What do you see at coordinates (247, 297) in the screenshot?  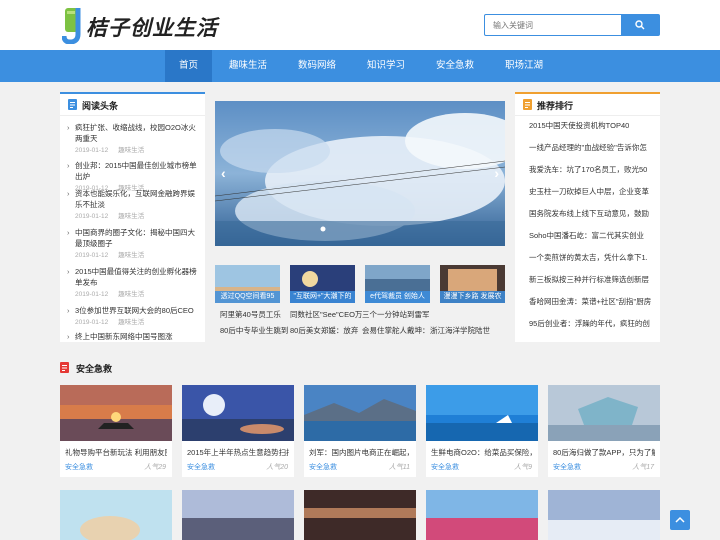 I see `thumb-caption: 透过QQ空间看95` at bounding box center [247, 297].